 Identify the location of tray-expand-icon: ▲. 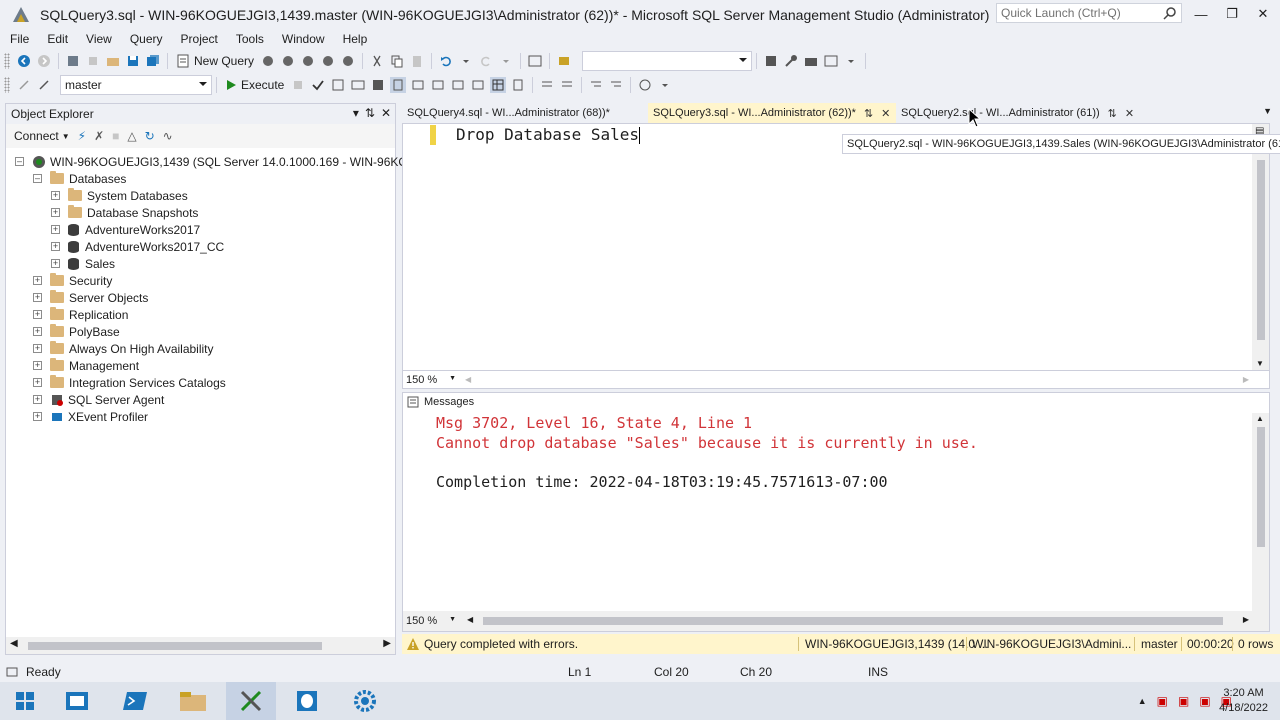
(1142, 701).